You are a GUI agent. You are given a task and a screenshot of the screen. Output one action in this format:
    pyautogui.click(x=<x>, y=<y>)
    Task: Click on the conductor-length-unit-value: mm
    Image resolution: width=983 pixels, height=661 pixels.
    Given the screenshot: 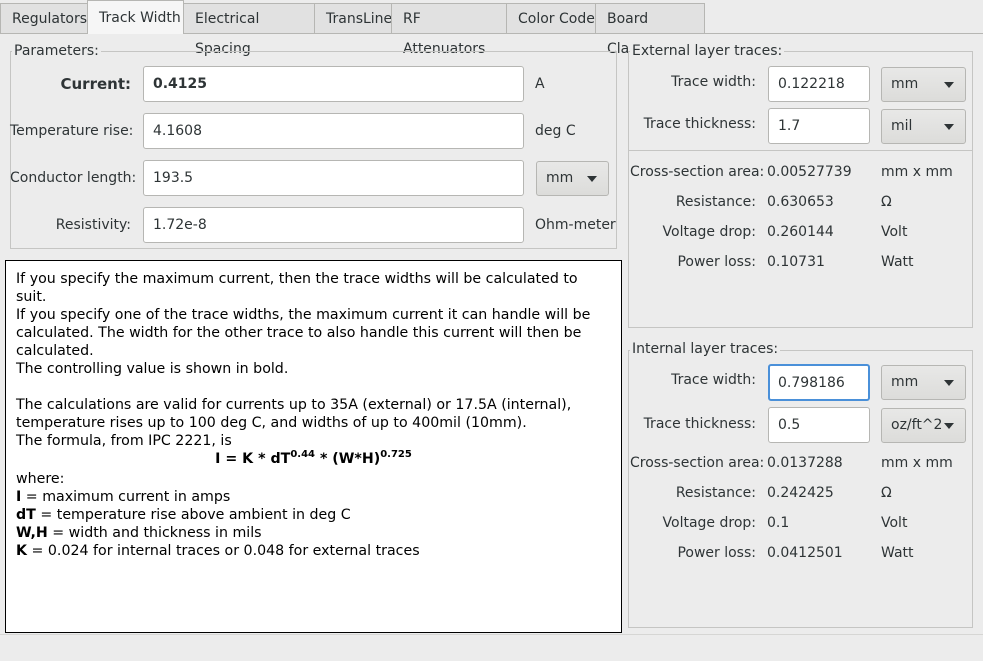 What is the action you would take?
    pyautogui.click(x=560, y=178)
    